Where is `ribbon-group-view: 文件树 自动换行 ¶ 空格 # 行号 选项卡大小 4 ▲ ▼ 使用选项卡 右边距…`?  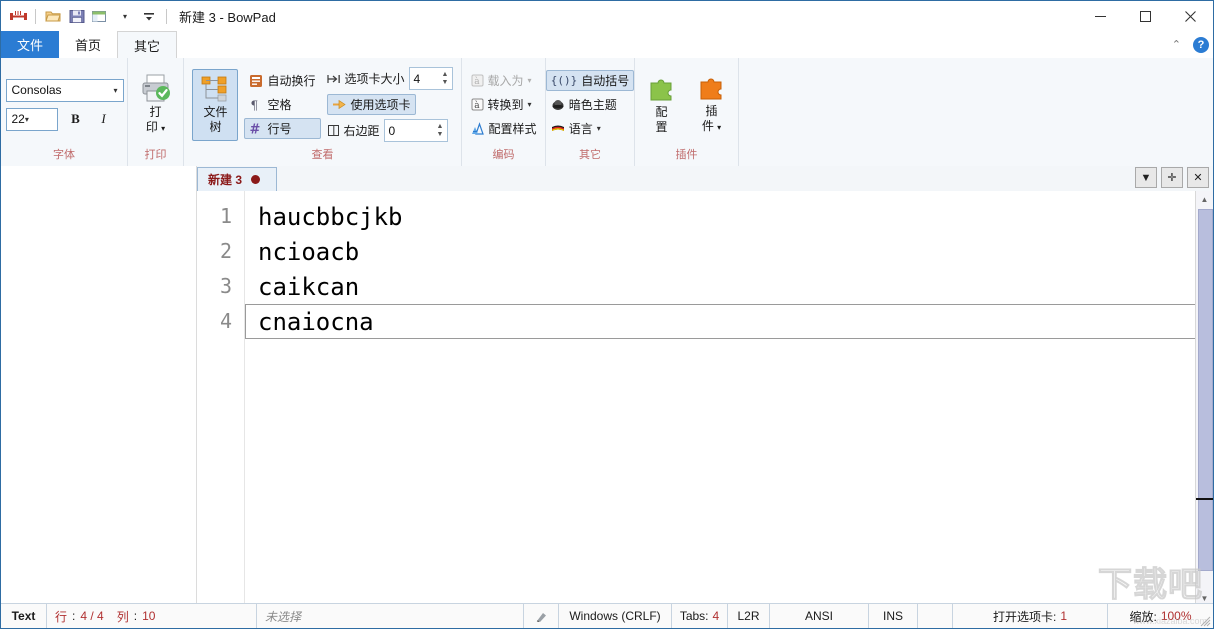
ribbon-group-view: 文件树 自动换行 ¶ 空格 # 行号 选项卡大小 4 ▲ ▼ 使用选项卡 右边距… is located at coordinates (323, 112).